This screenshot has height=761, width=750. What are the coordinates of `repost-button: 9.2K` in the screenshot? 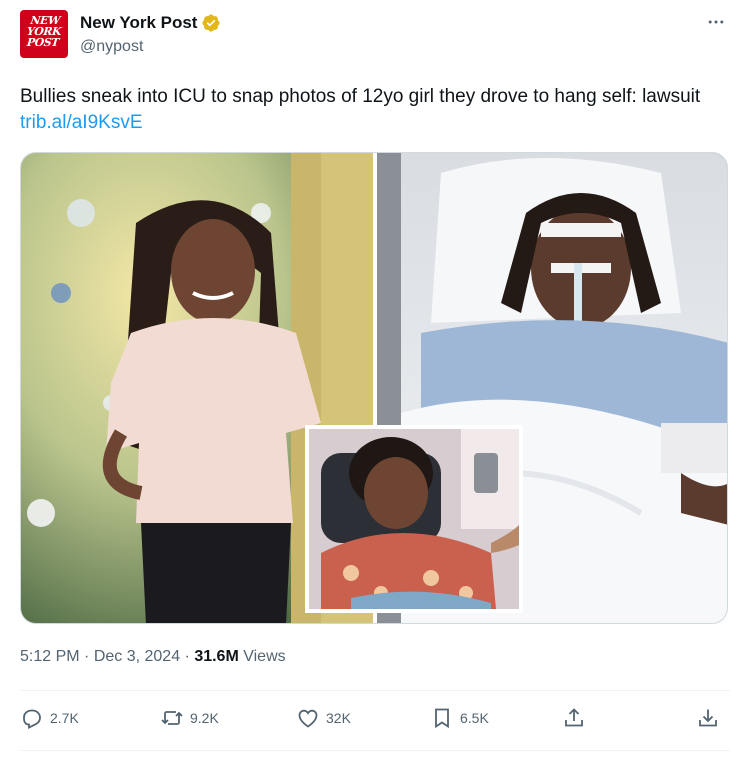 It's located at (189, 718).